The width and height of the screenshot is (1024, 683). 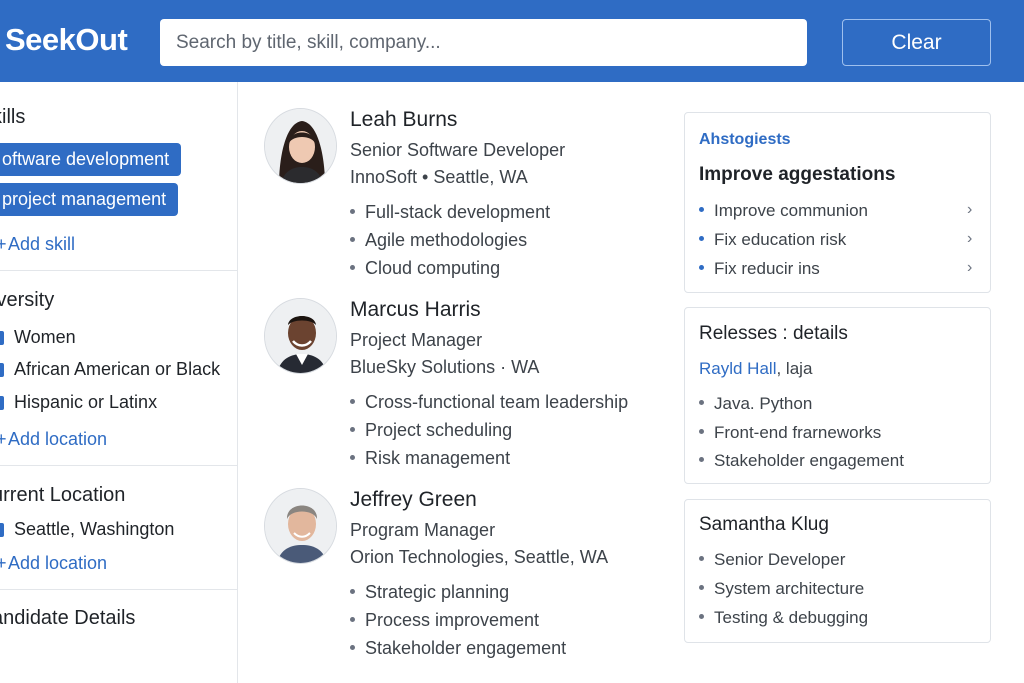 I want to click on suggestions-kicker: Ahstogiests, so click(x=745, y=139).